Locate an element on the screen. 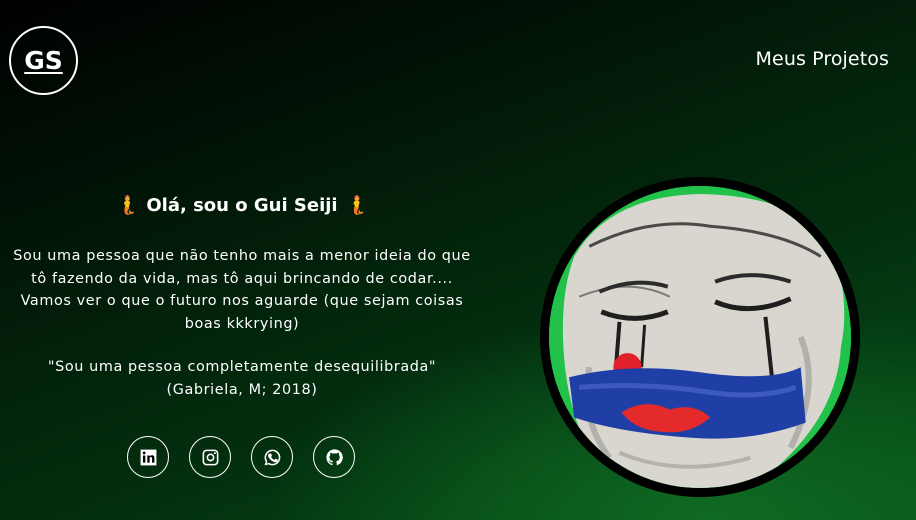 Image resolution: width=916 pixels, height=520 pixels. social-links is located at coordinates (241, 457).